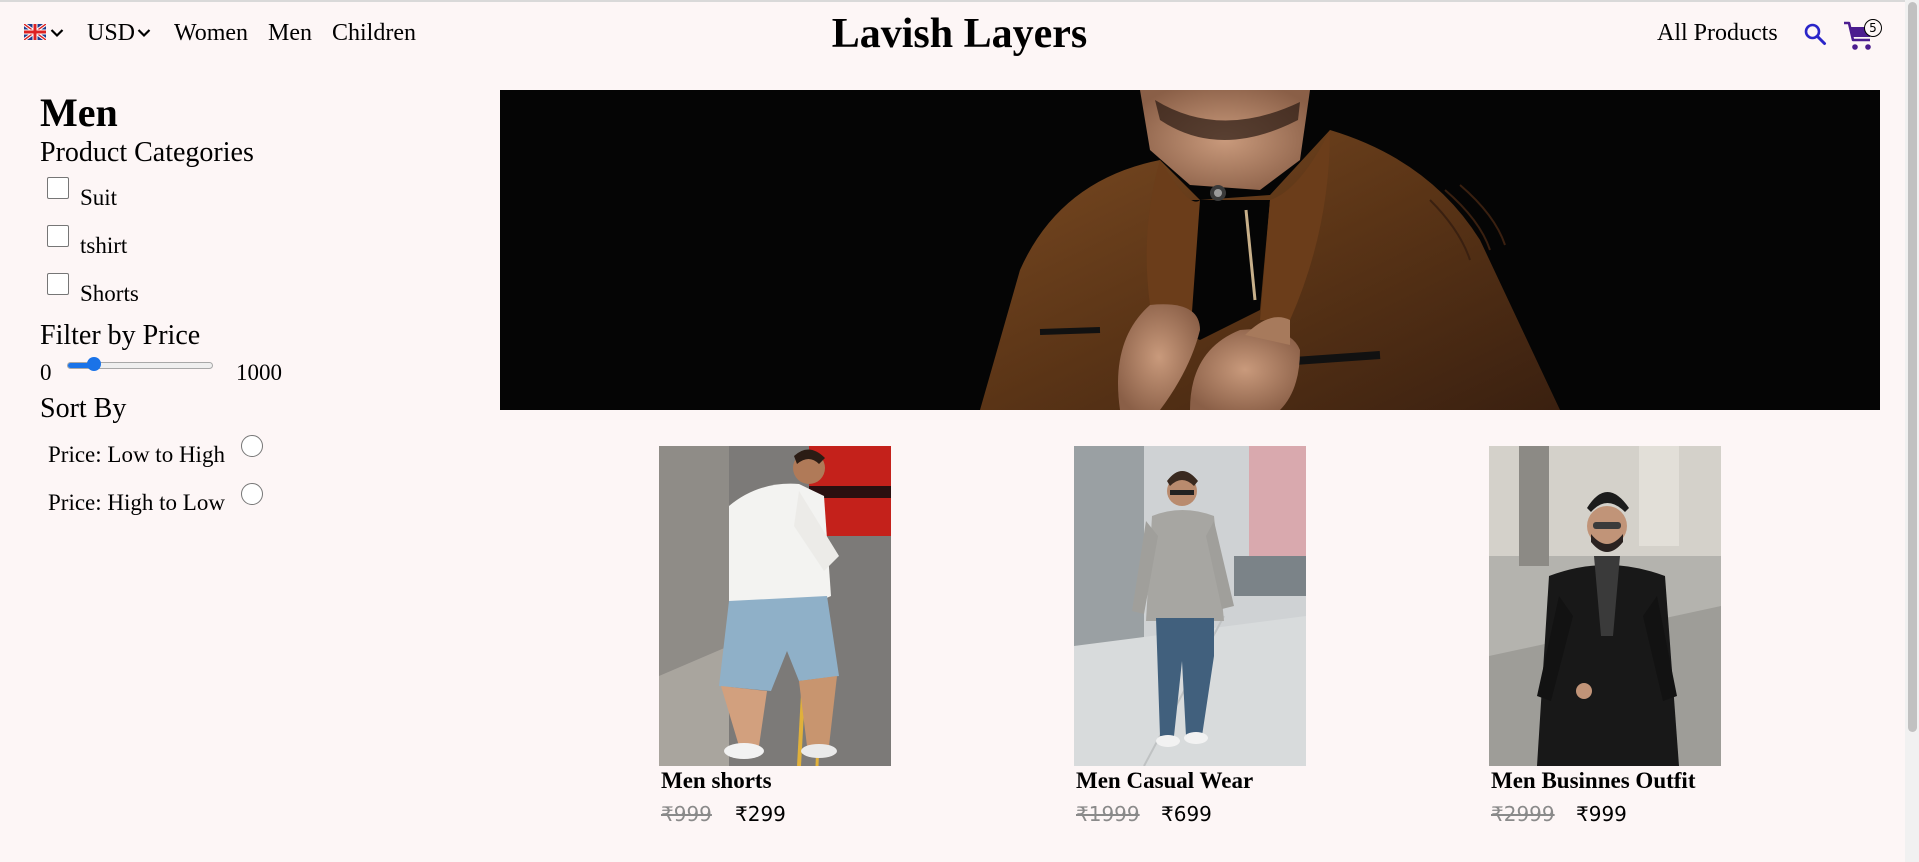 The height and width of the screenshot is (862, 1919). What do you see at coordinates (1815, 34) in the screenshot?
I see `search-icon` at bounding box center [1815, 34].